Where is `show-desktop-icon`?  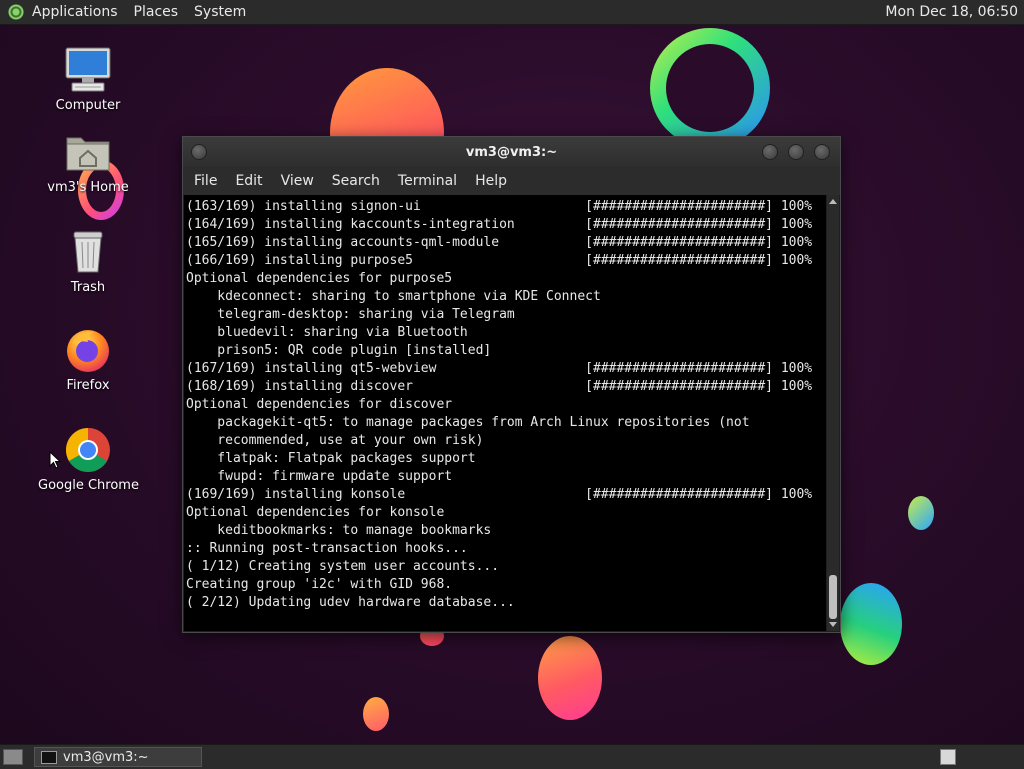 show-desktop-icon is located at coordinates (13, 757).